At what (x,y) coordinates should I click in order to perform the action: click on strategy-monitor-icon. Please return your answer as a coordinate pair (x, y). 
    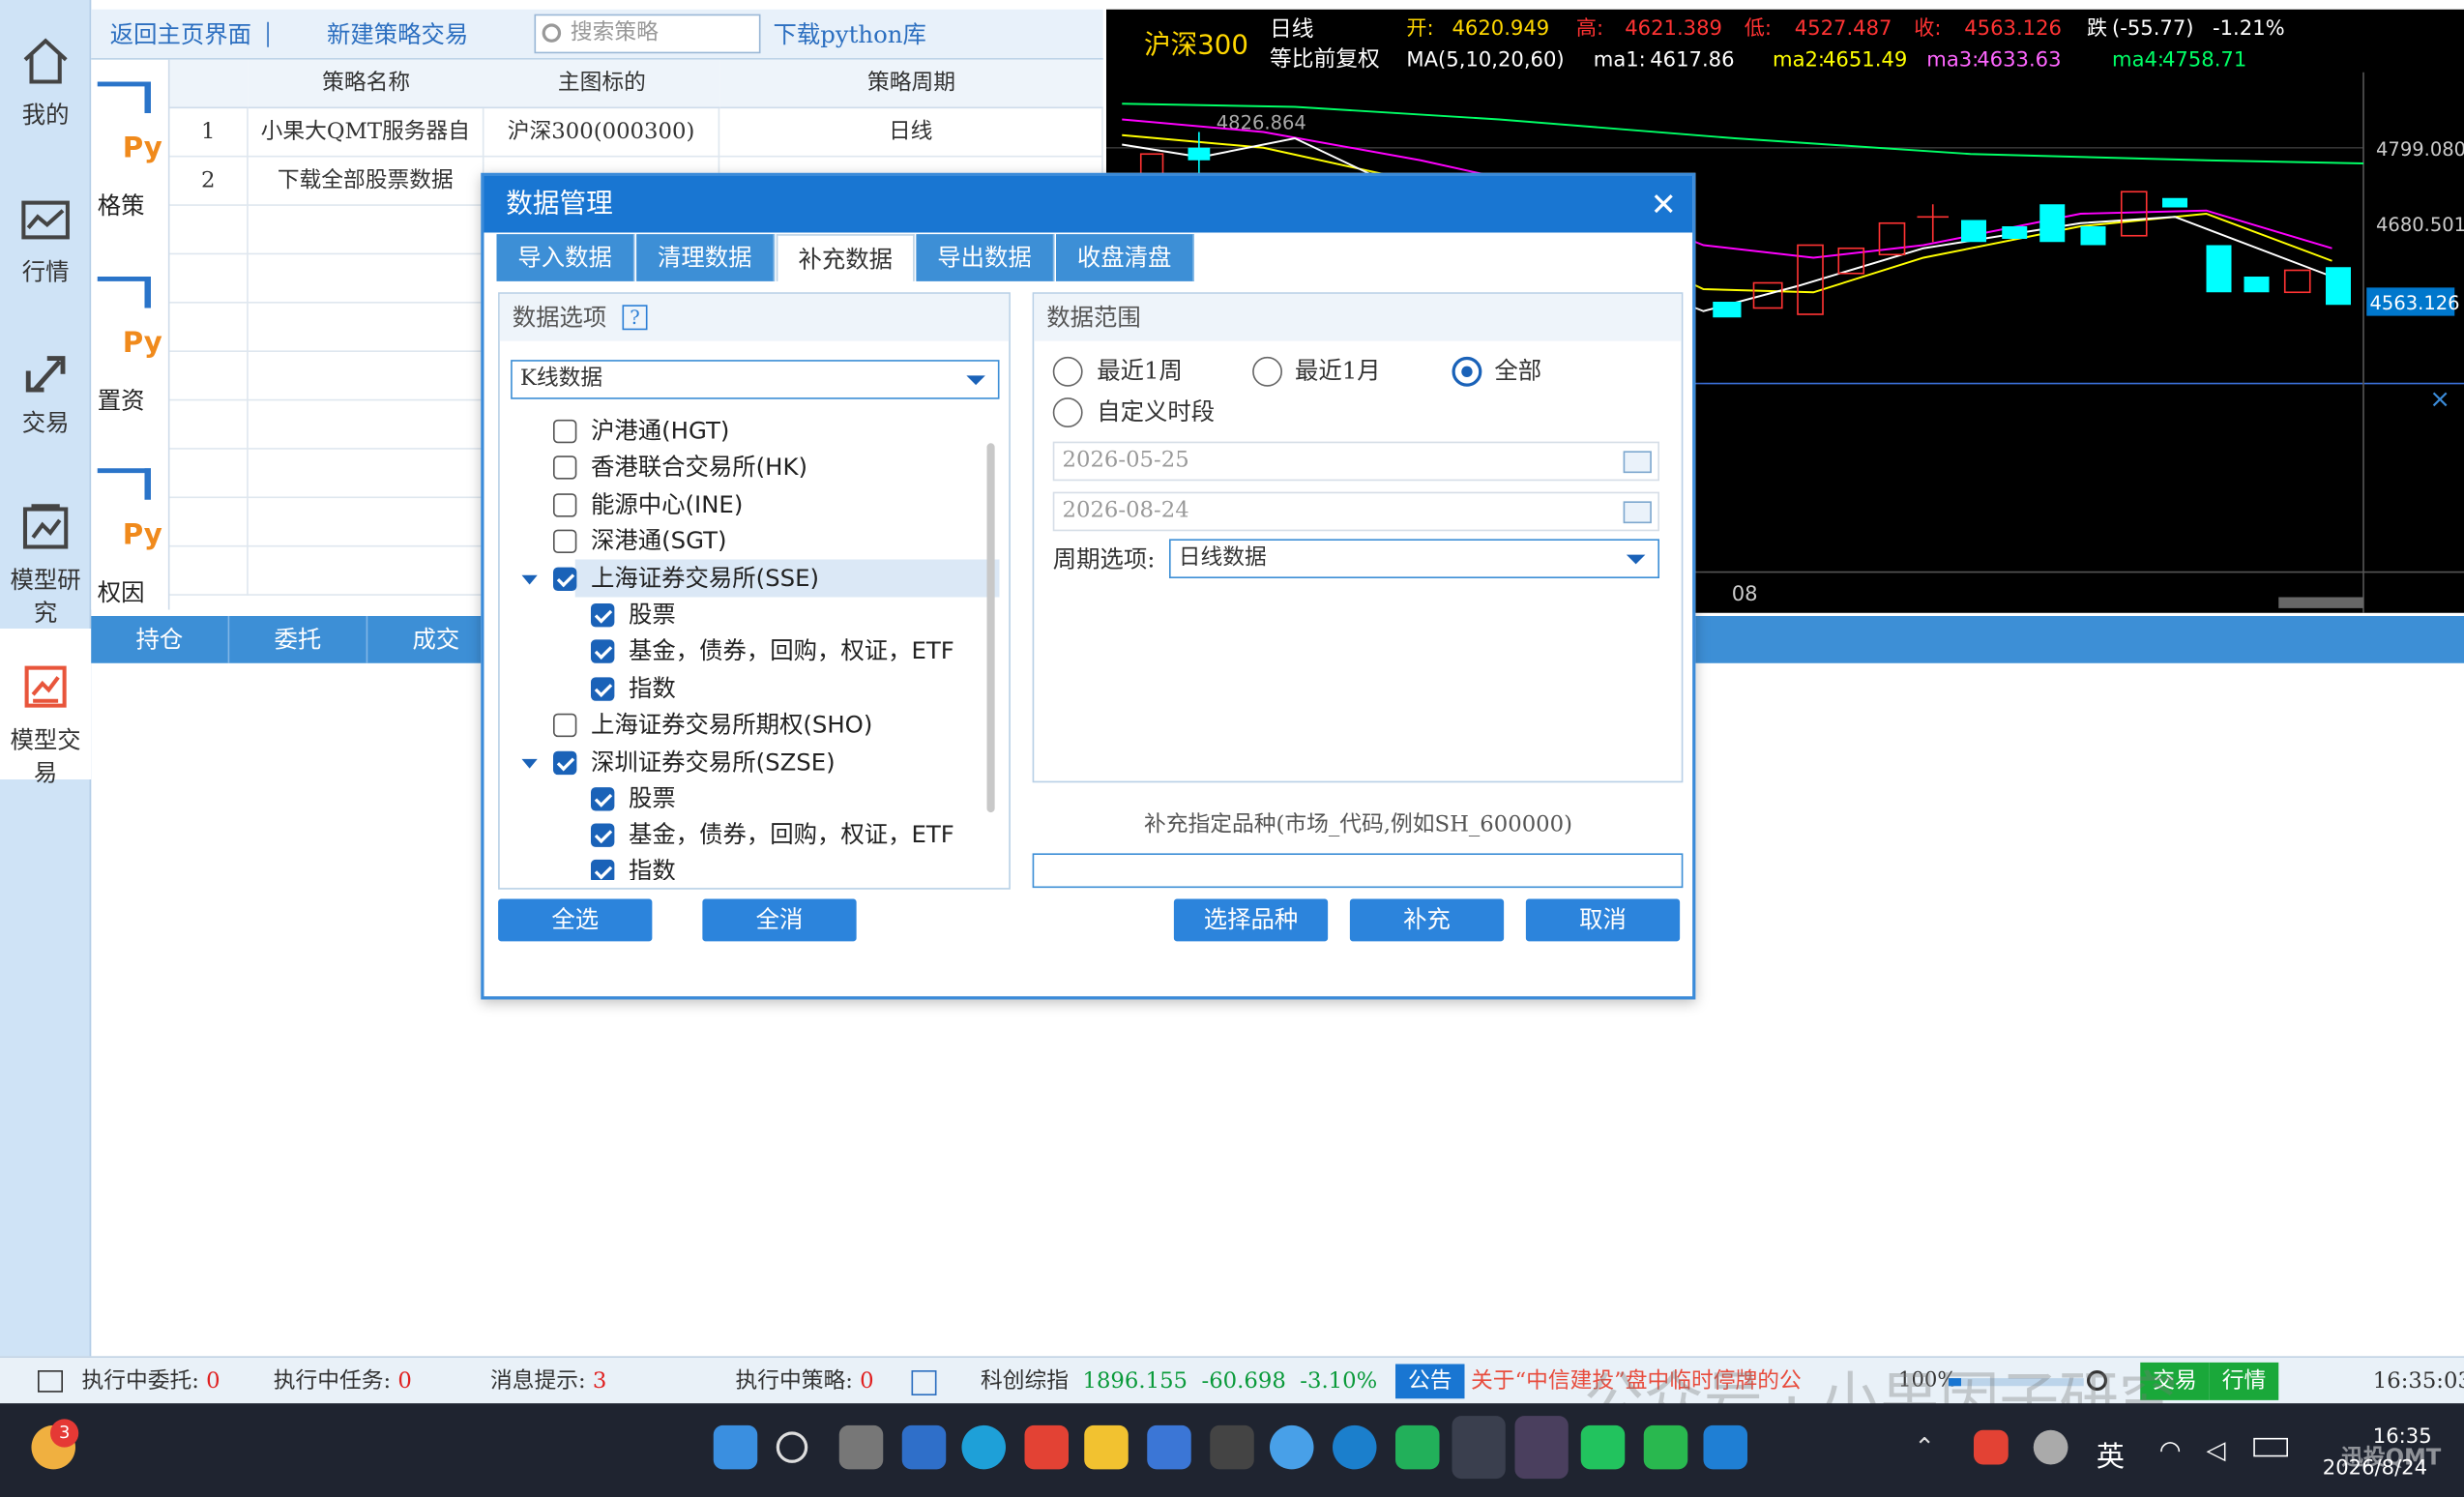
    Looking at the image, I should click on (924, 1382).